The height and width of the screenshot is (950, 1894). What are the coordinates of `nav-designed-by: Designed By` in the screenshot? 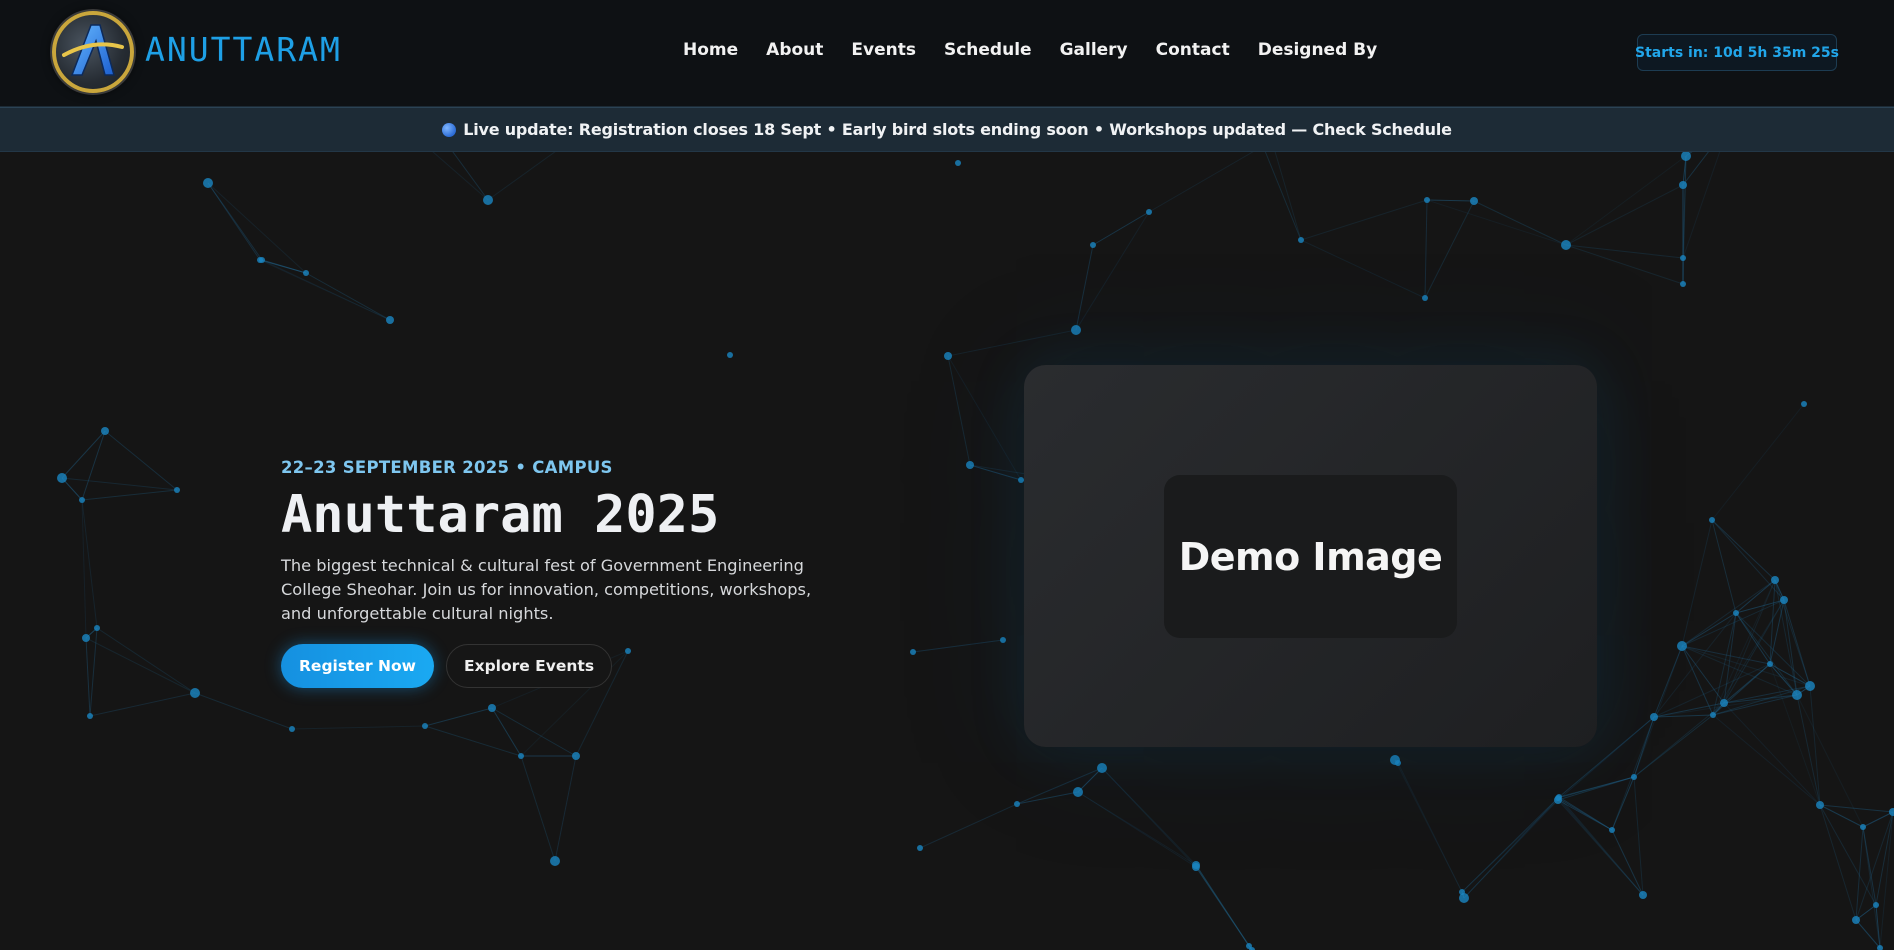 It's located at (1318, 50).